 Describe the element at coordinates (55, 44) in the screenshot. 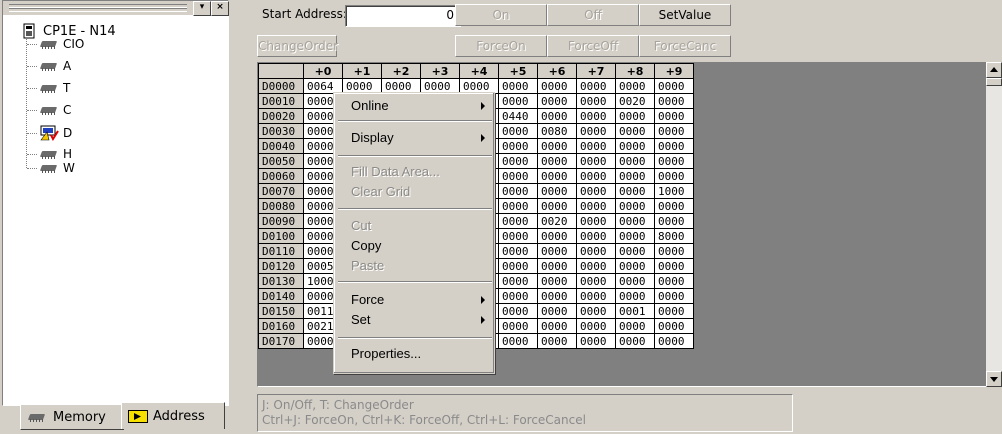

I see `tree-item-cio: CIO` at that location.